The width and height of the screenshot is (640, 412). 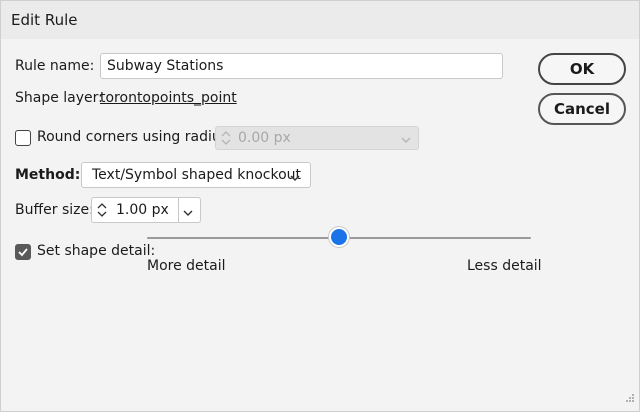 I want to click on more-detail-label: More detail, so click(x=186, y=266).